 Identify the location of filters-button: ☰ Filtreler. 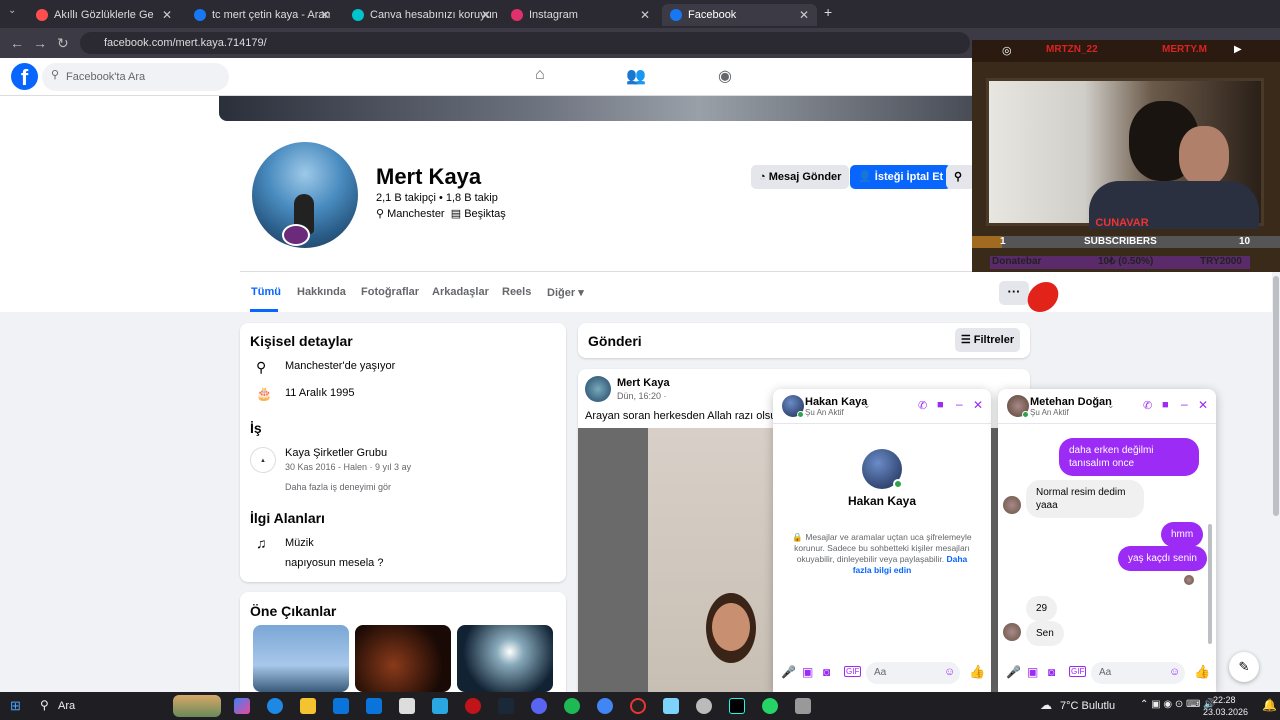
(987, 340).